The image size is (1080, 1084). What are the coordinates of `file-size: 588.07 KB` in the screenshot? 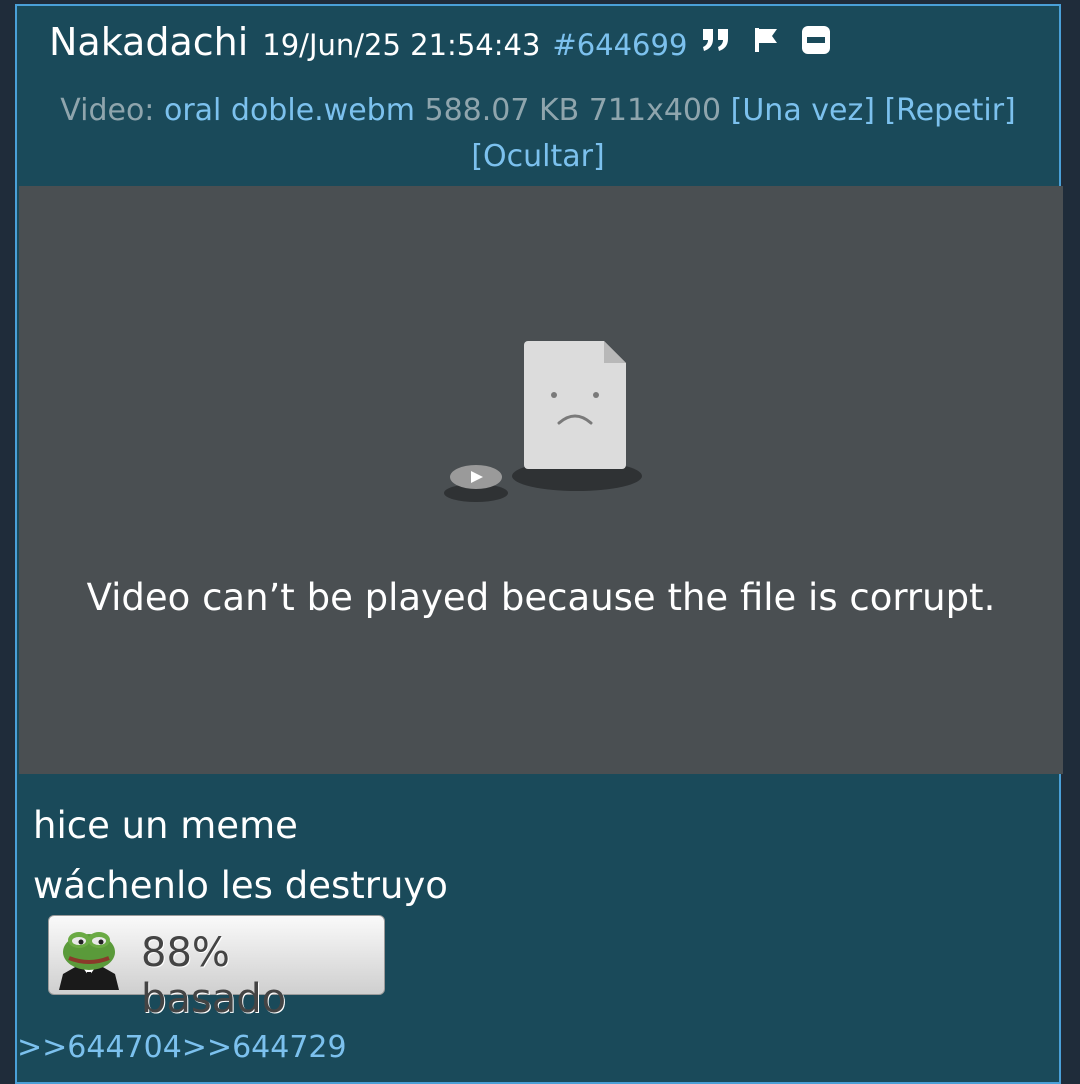 It's located at (502, 110).